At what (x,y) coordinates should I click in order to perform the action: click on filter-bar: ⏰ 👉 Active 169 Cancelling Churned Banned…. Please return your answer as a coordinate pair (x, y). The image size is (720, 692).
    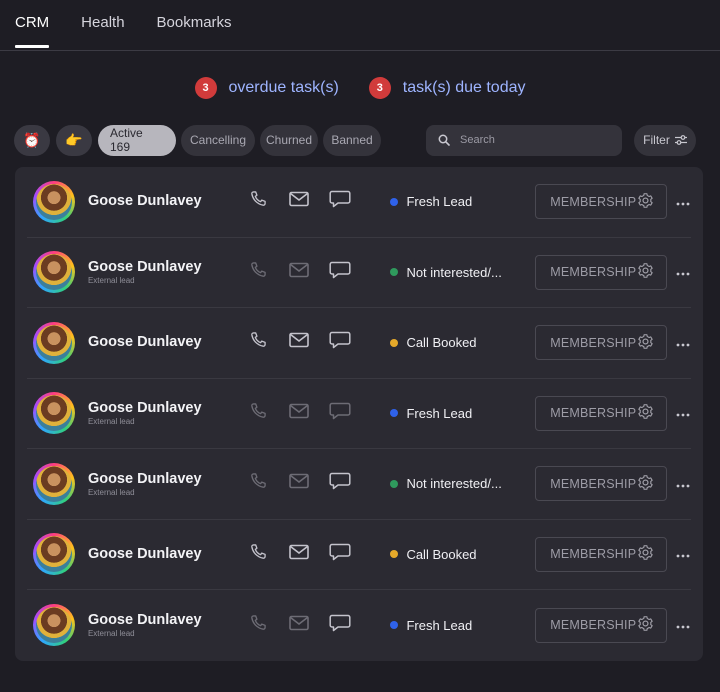
    Looking at the image, I should click on (355, 140).